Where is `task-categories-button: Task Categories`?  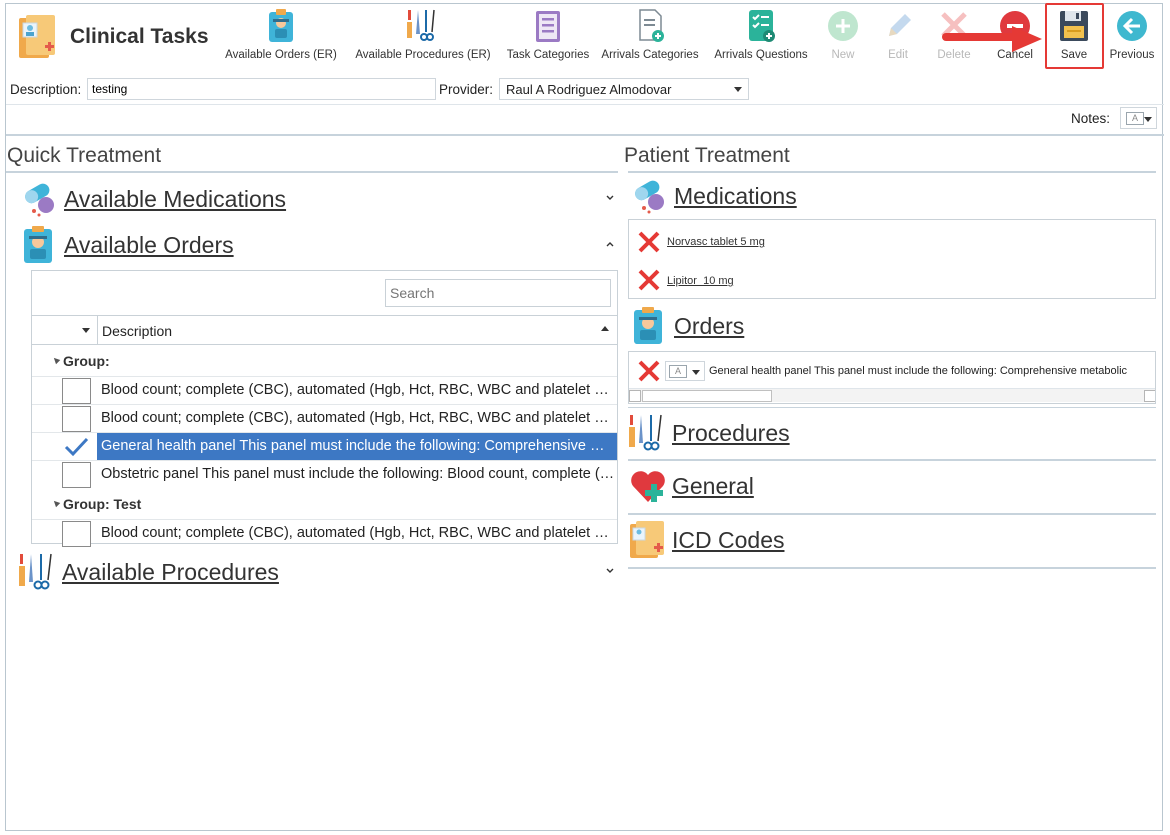
task-categories-button: Task Categories is located at coordinates (548, 37).